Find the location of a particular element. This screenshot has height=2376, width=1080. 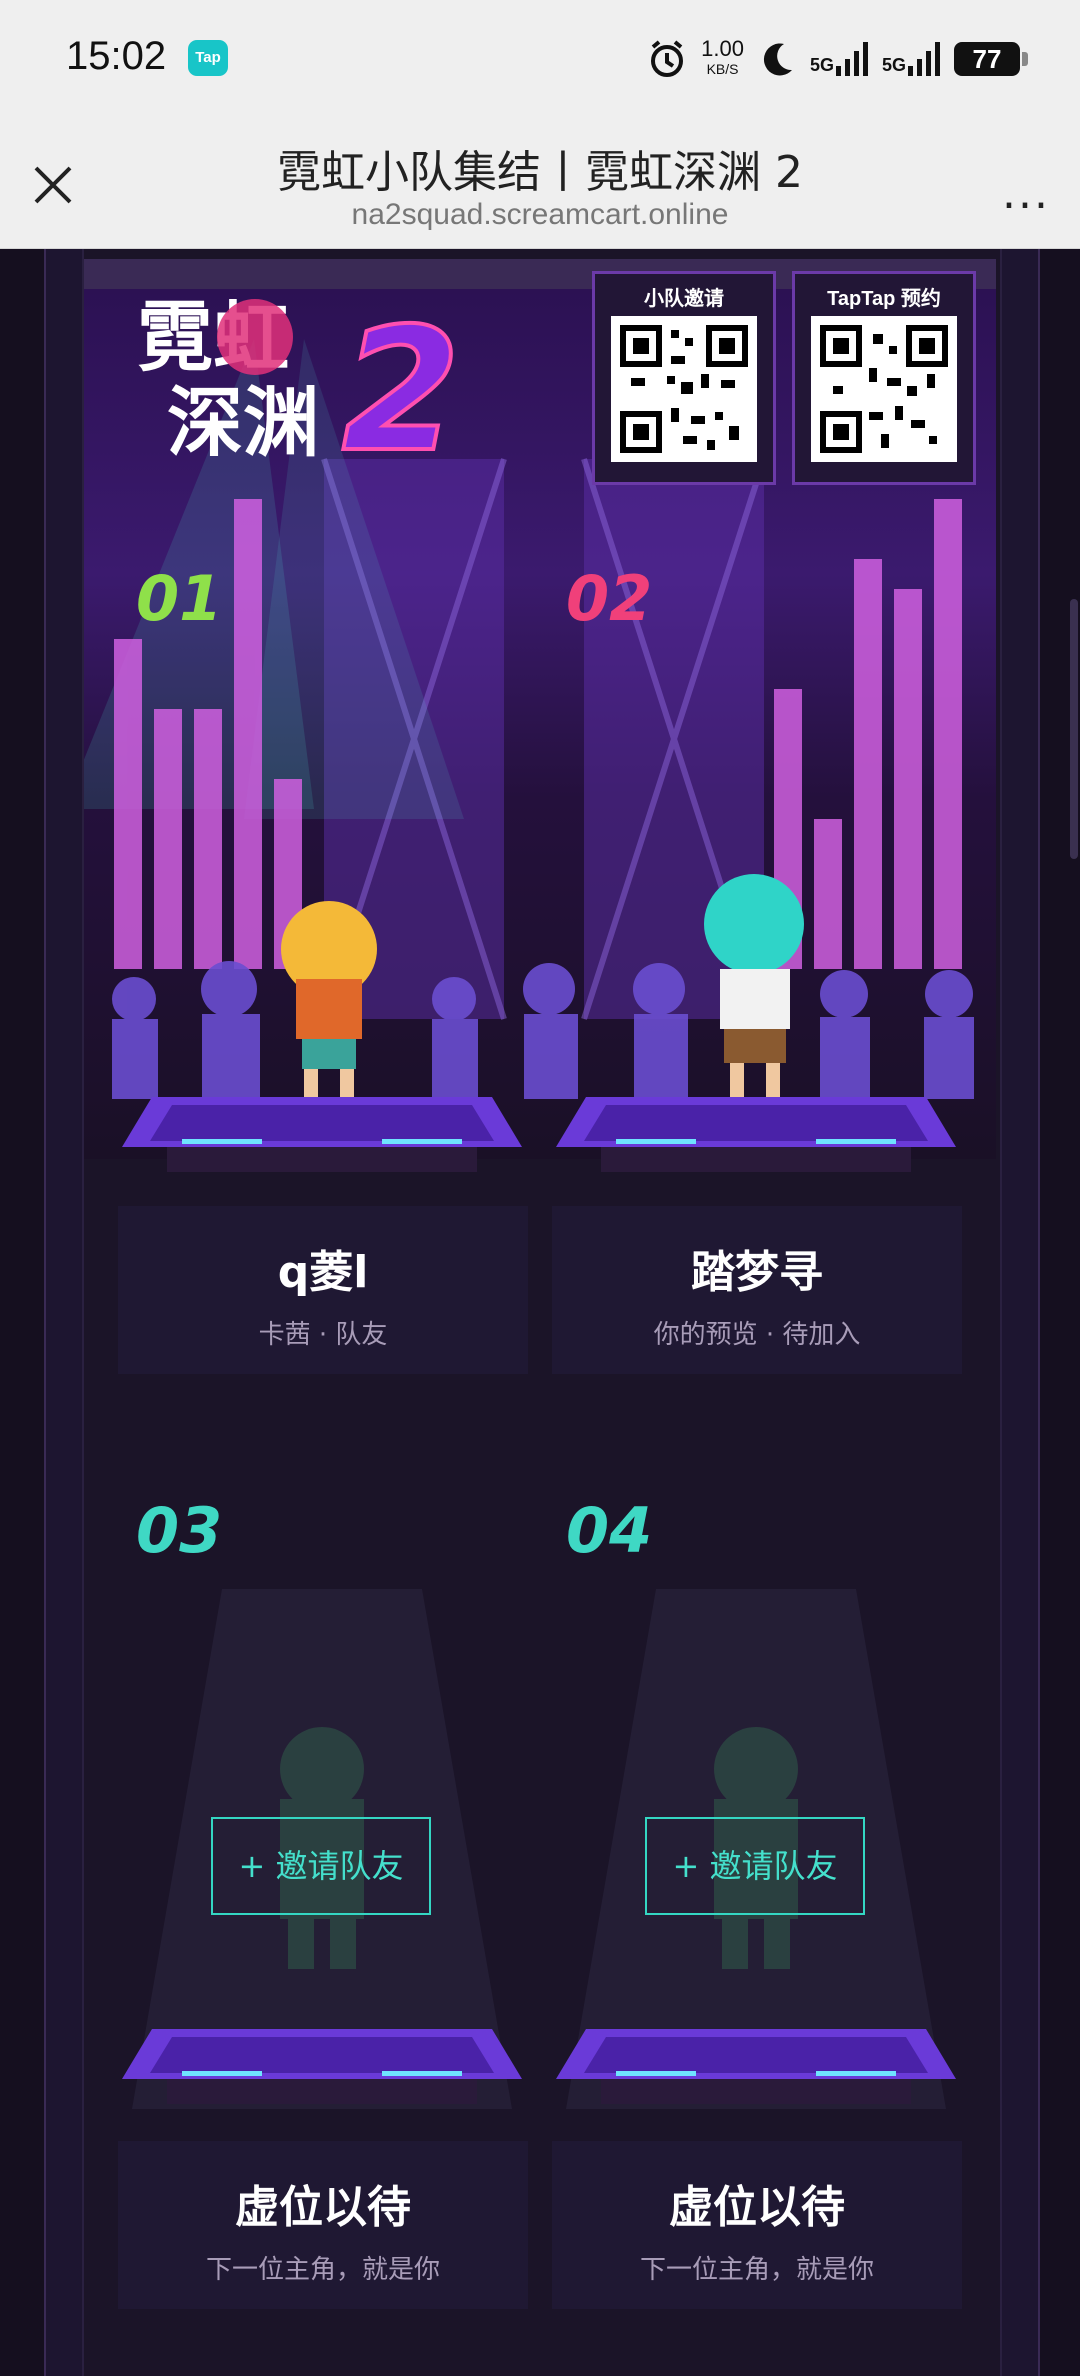

slot-4-number-text: 04 is located at coordinates (609, 1530).